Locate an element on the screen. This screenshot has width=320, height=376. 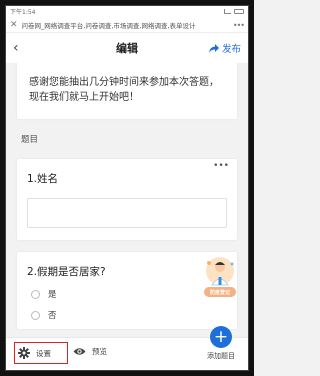
publish-button: 发布 is located at coordinates (224, 48).